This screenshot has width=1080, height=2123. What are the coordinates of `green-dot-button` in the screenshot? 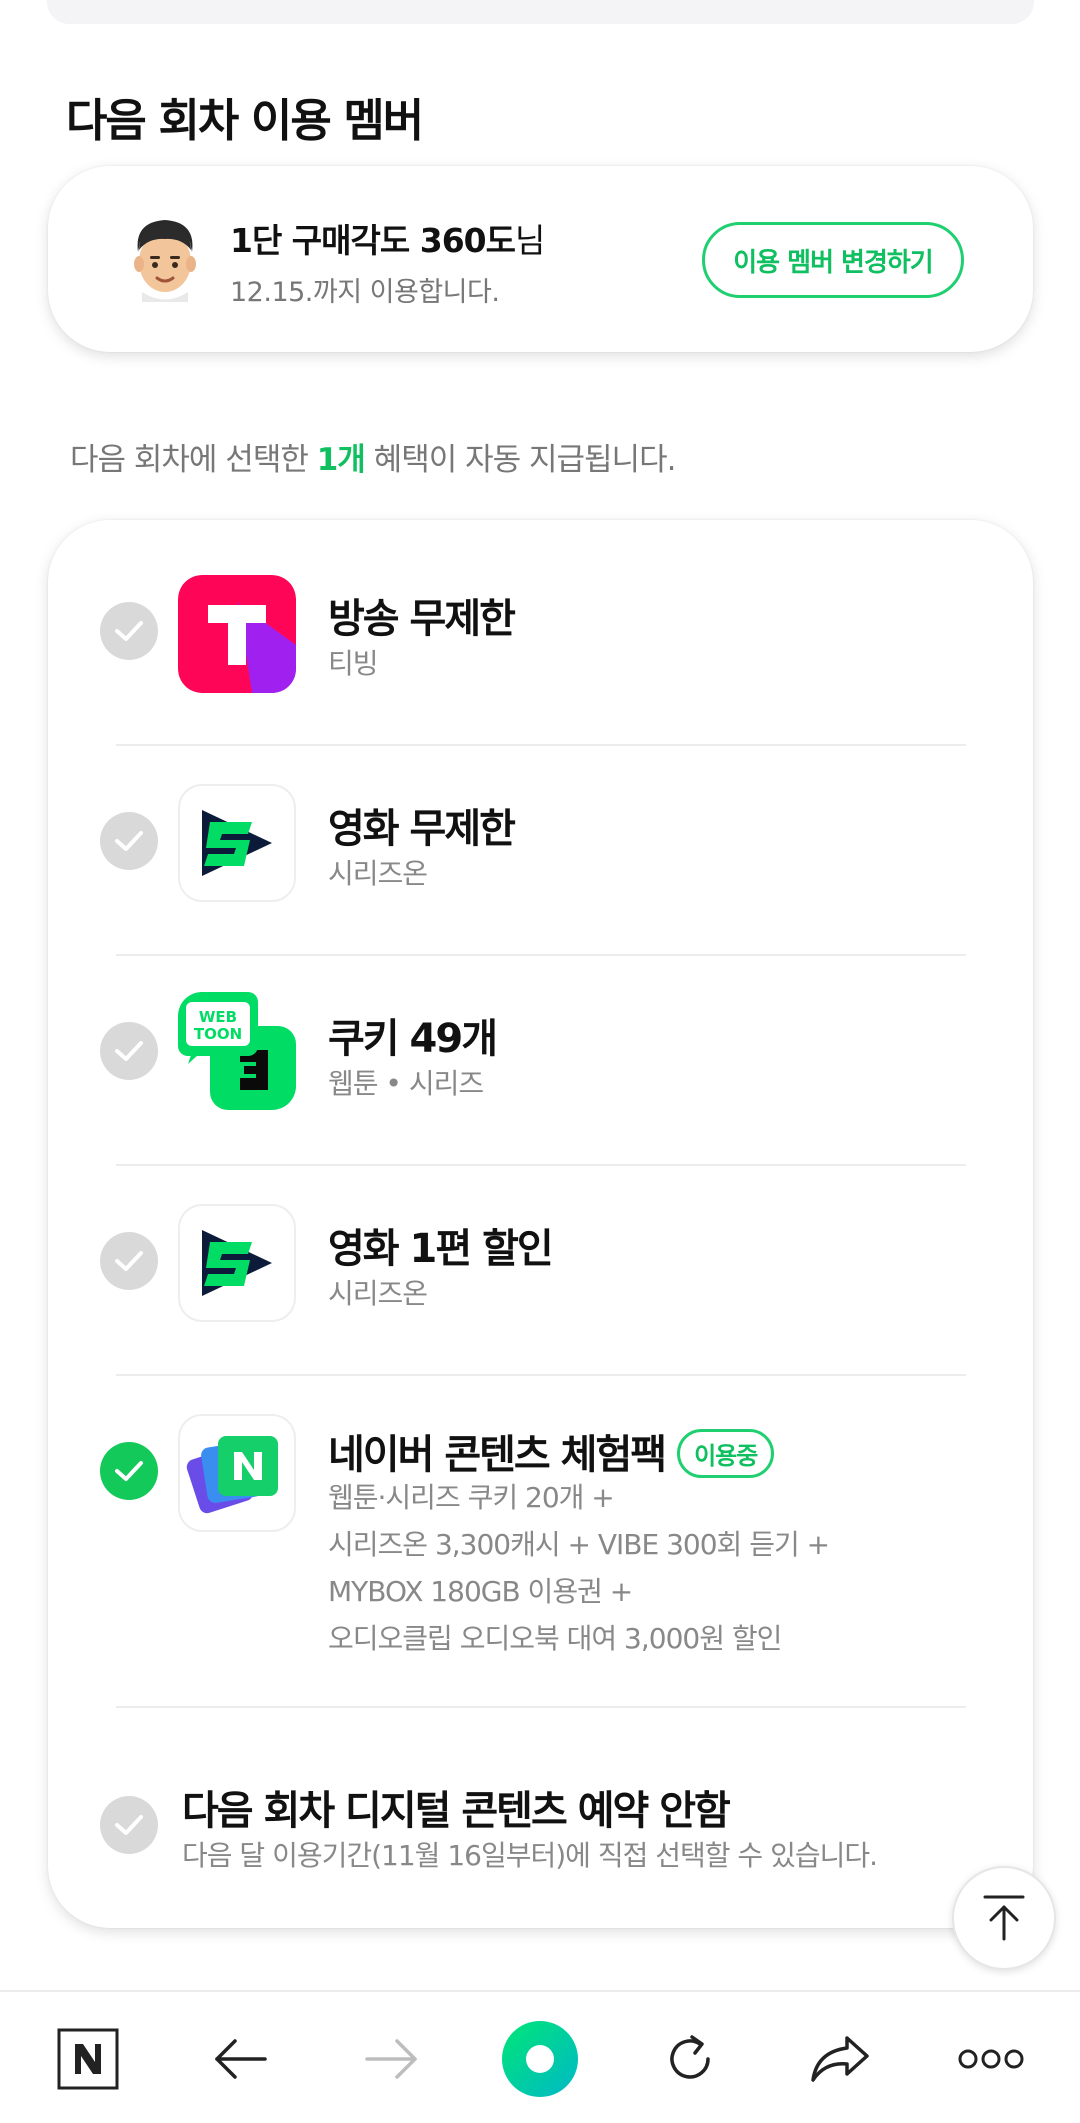 It's located at (540, 2059).